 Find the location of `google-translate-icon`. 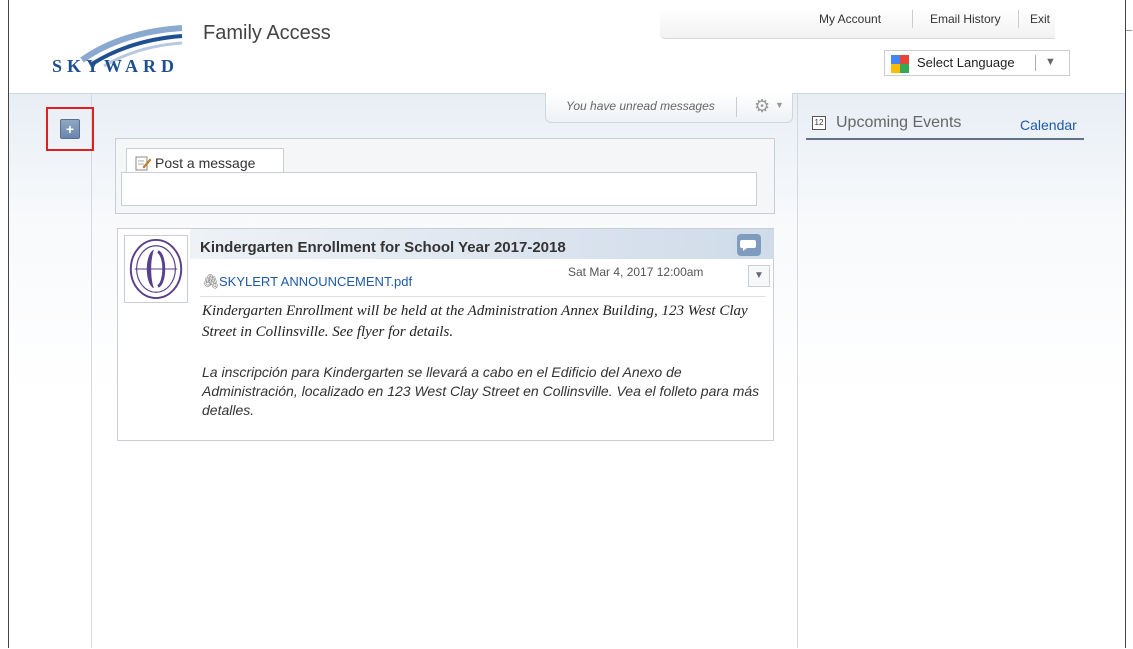

google-translate-icon is located at coordinates (900, 64).